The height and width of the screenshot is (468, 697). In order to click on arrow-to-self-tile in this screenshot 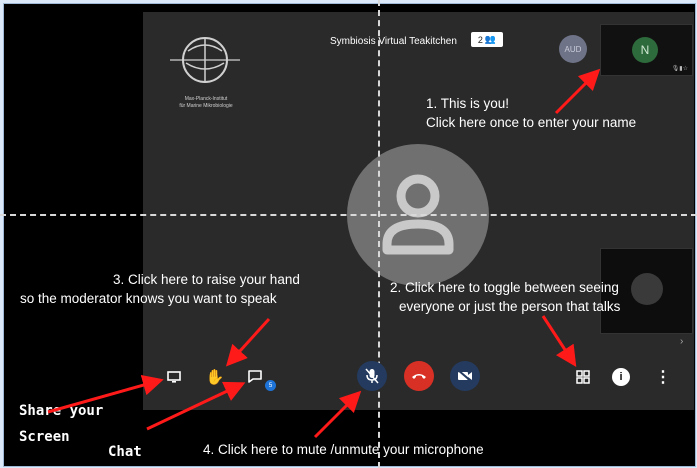, I will do `click(577, 91)`.